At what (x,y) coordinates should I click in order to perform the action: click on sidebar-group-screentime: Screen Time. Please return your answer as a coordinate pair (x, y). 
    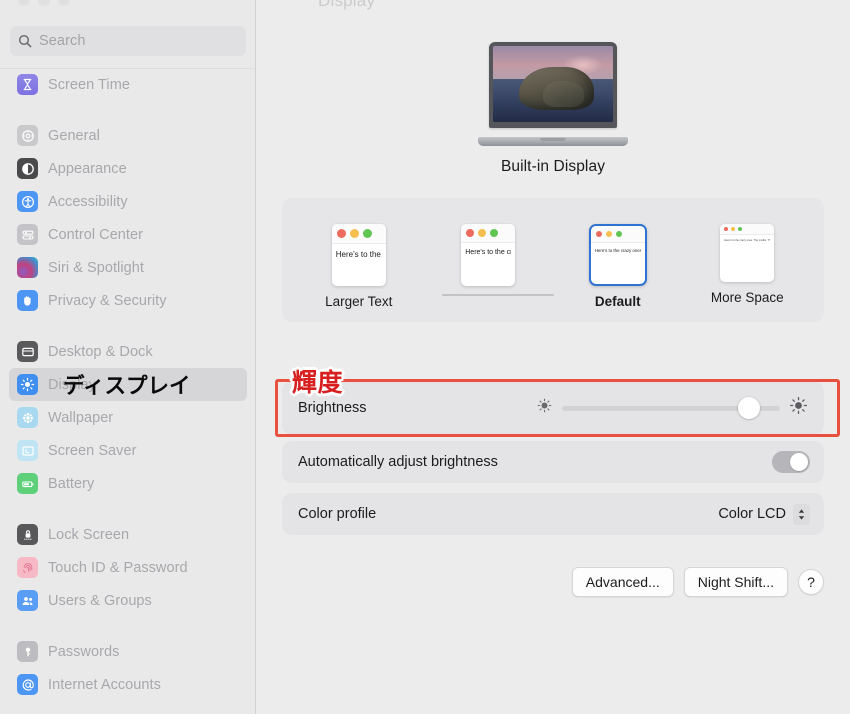
    Looking at the image, I should click on (127, 84).